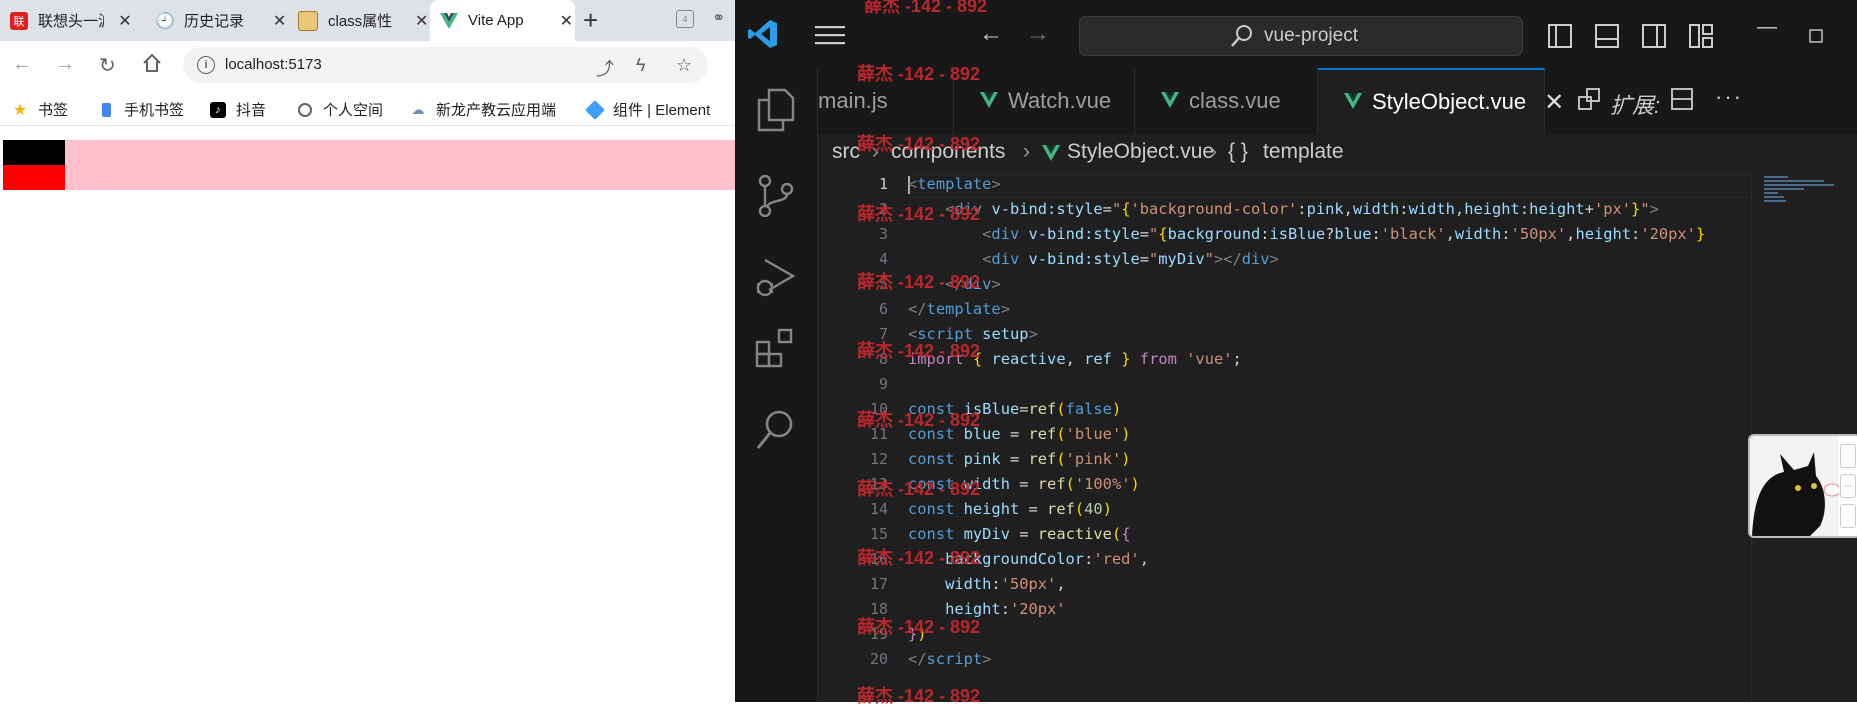  I want to click on breadcrumb-template: template, so click(1303, 152).